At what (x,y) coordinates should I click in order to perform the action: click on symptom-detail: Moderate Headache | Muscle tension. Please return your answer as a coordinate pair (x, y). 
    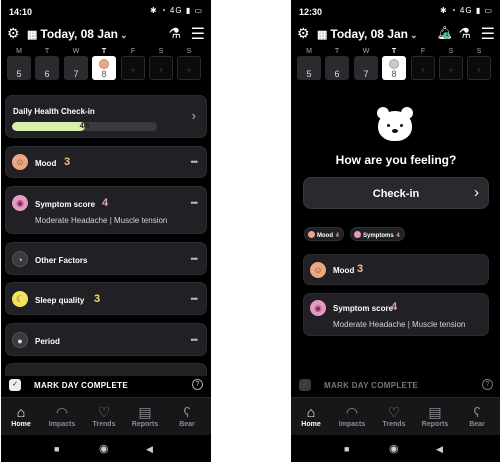
    Looking at the image, I should click on (101, 220).